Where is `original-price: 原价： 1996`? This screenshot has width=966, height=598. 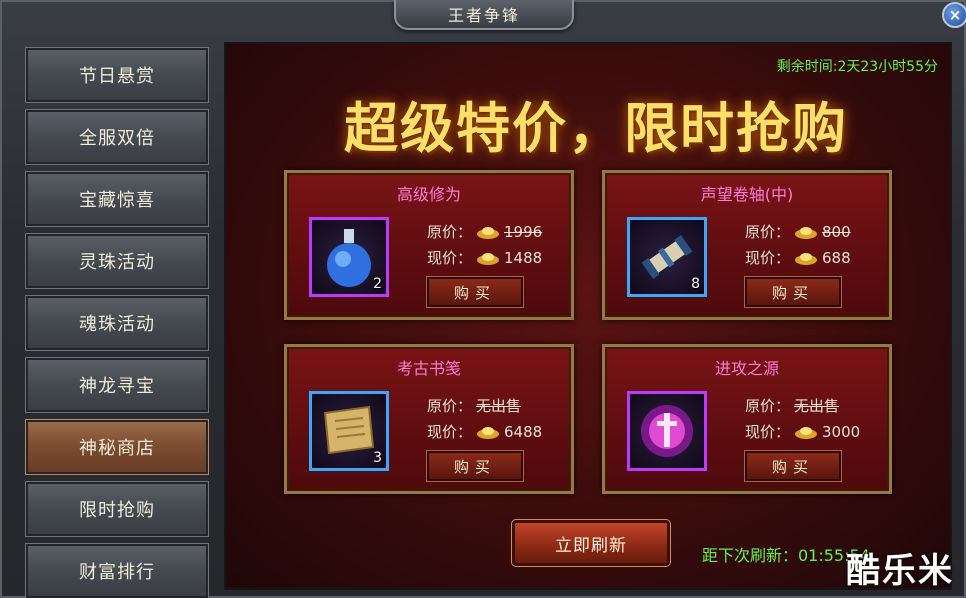
original-price: 原价： 1996 is located at coordinates (485, 232).